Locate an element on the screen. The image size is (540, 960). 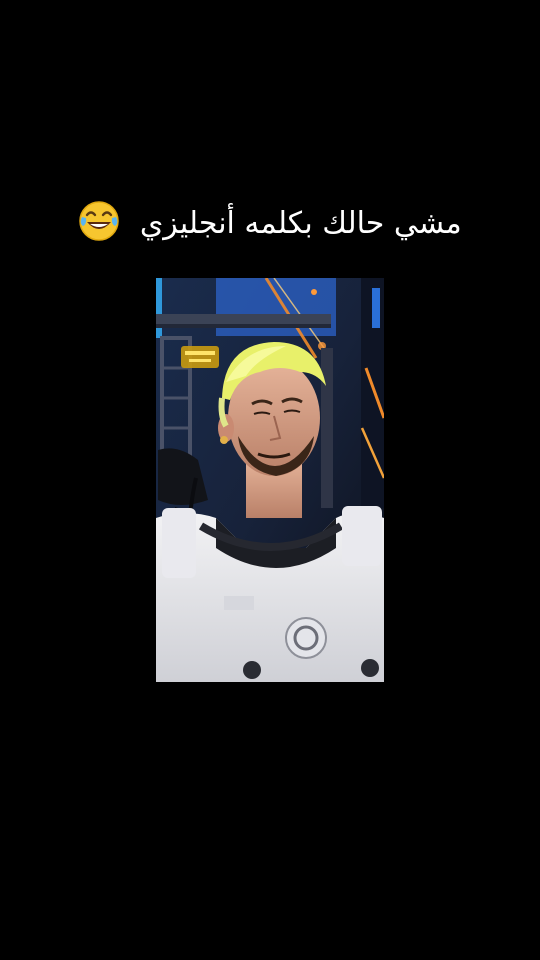
face-with-tears-of-joy-icon is located at coordinates (99, 221).